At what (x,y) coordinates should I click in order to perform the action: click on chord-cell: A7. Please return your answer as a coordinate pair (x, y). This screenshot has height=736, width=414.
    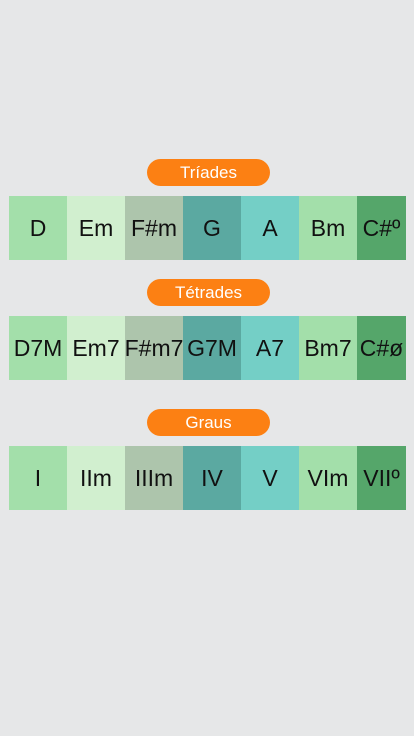
    Looking at the image, I should click on (270, 348).